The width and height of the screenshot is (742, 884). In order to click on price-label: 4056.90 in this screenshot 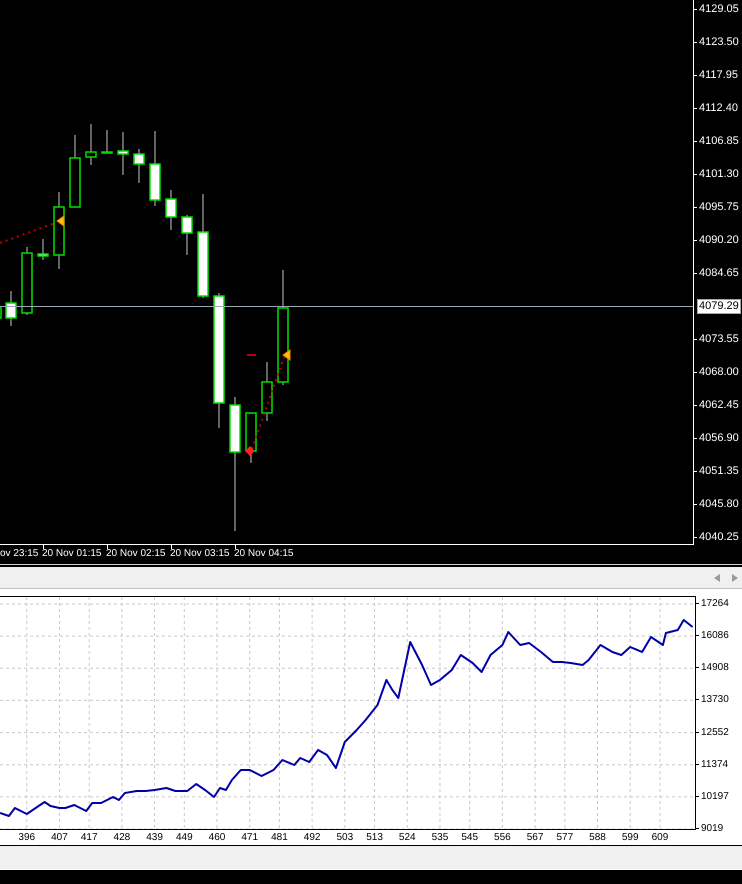, I will do `click(719, 438)`.